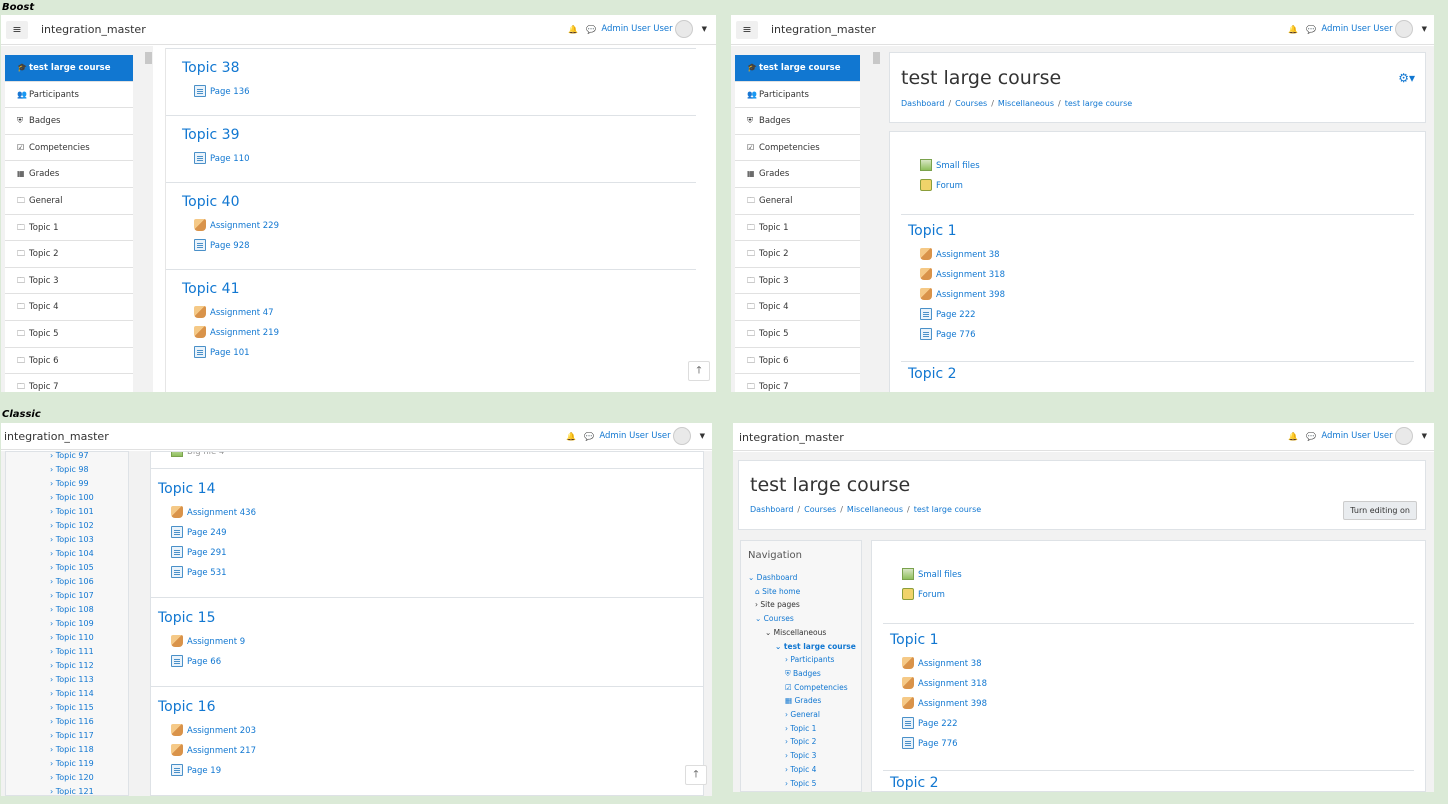 The height and width of the screenshot is (804, 1448). What do you see at coordinates (430, 771) in the screenshot?
I see `activity-link: Page 19` at bounding box center [430, 771].